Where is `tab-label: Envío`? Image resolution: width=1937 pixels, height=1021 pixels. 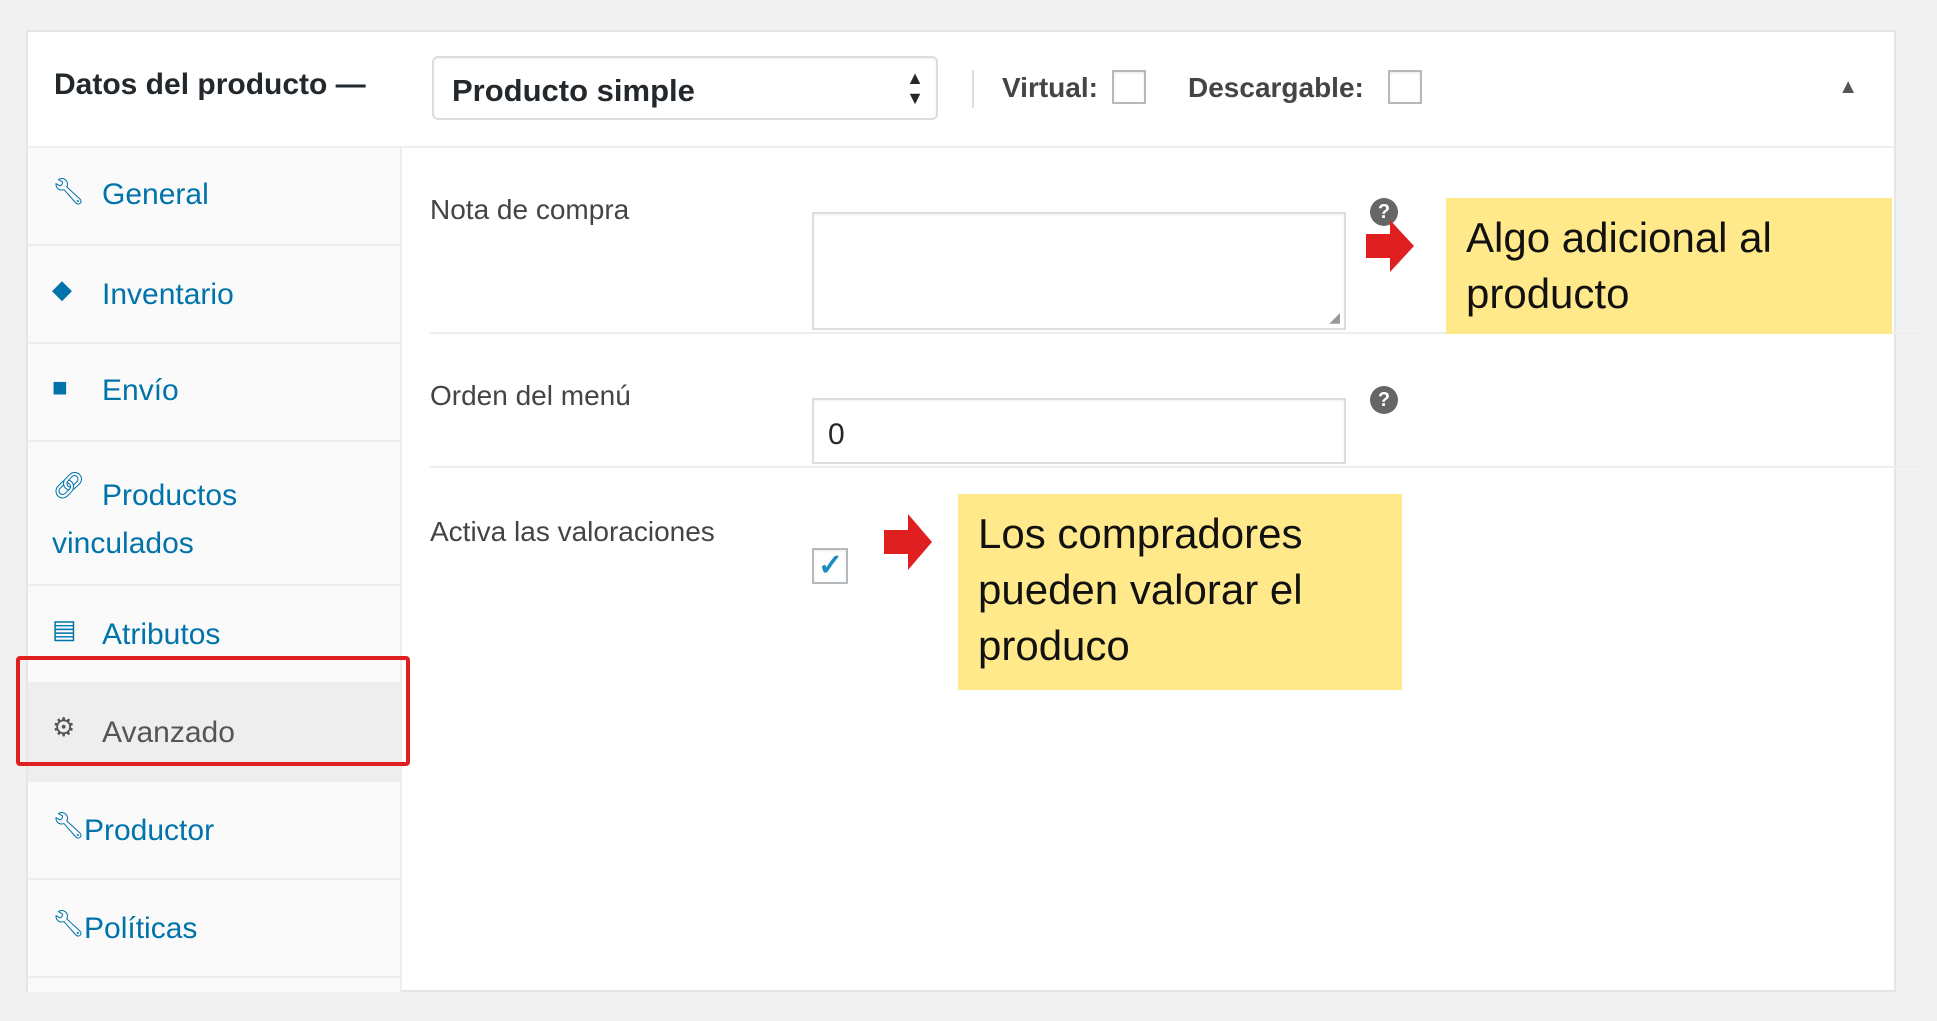 tab-label: Envío is located at coordinates (140, 390).